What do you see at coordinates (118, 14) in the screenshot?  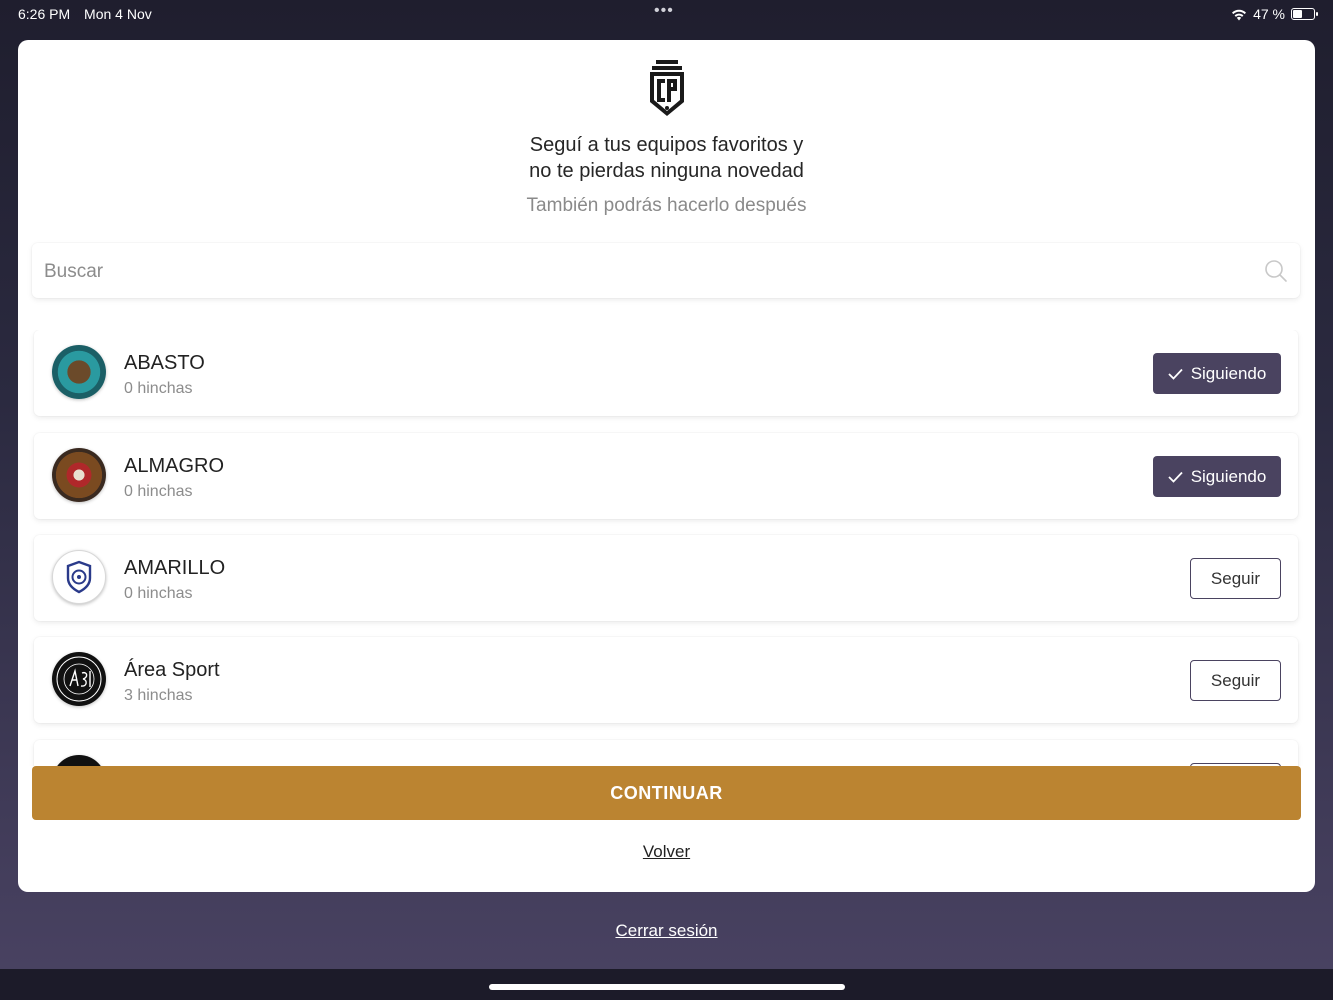 I see `status-date: Mon 4 Nov` at bounding box center [118, 14].